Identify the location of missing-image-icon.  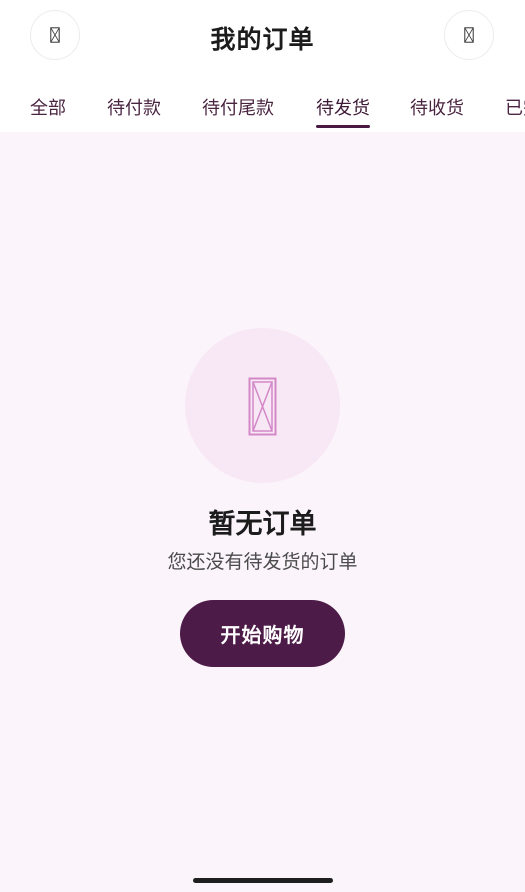
(262, 406).